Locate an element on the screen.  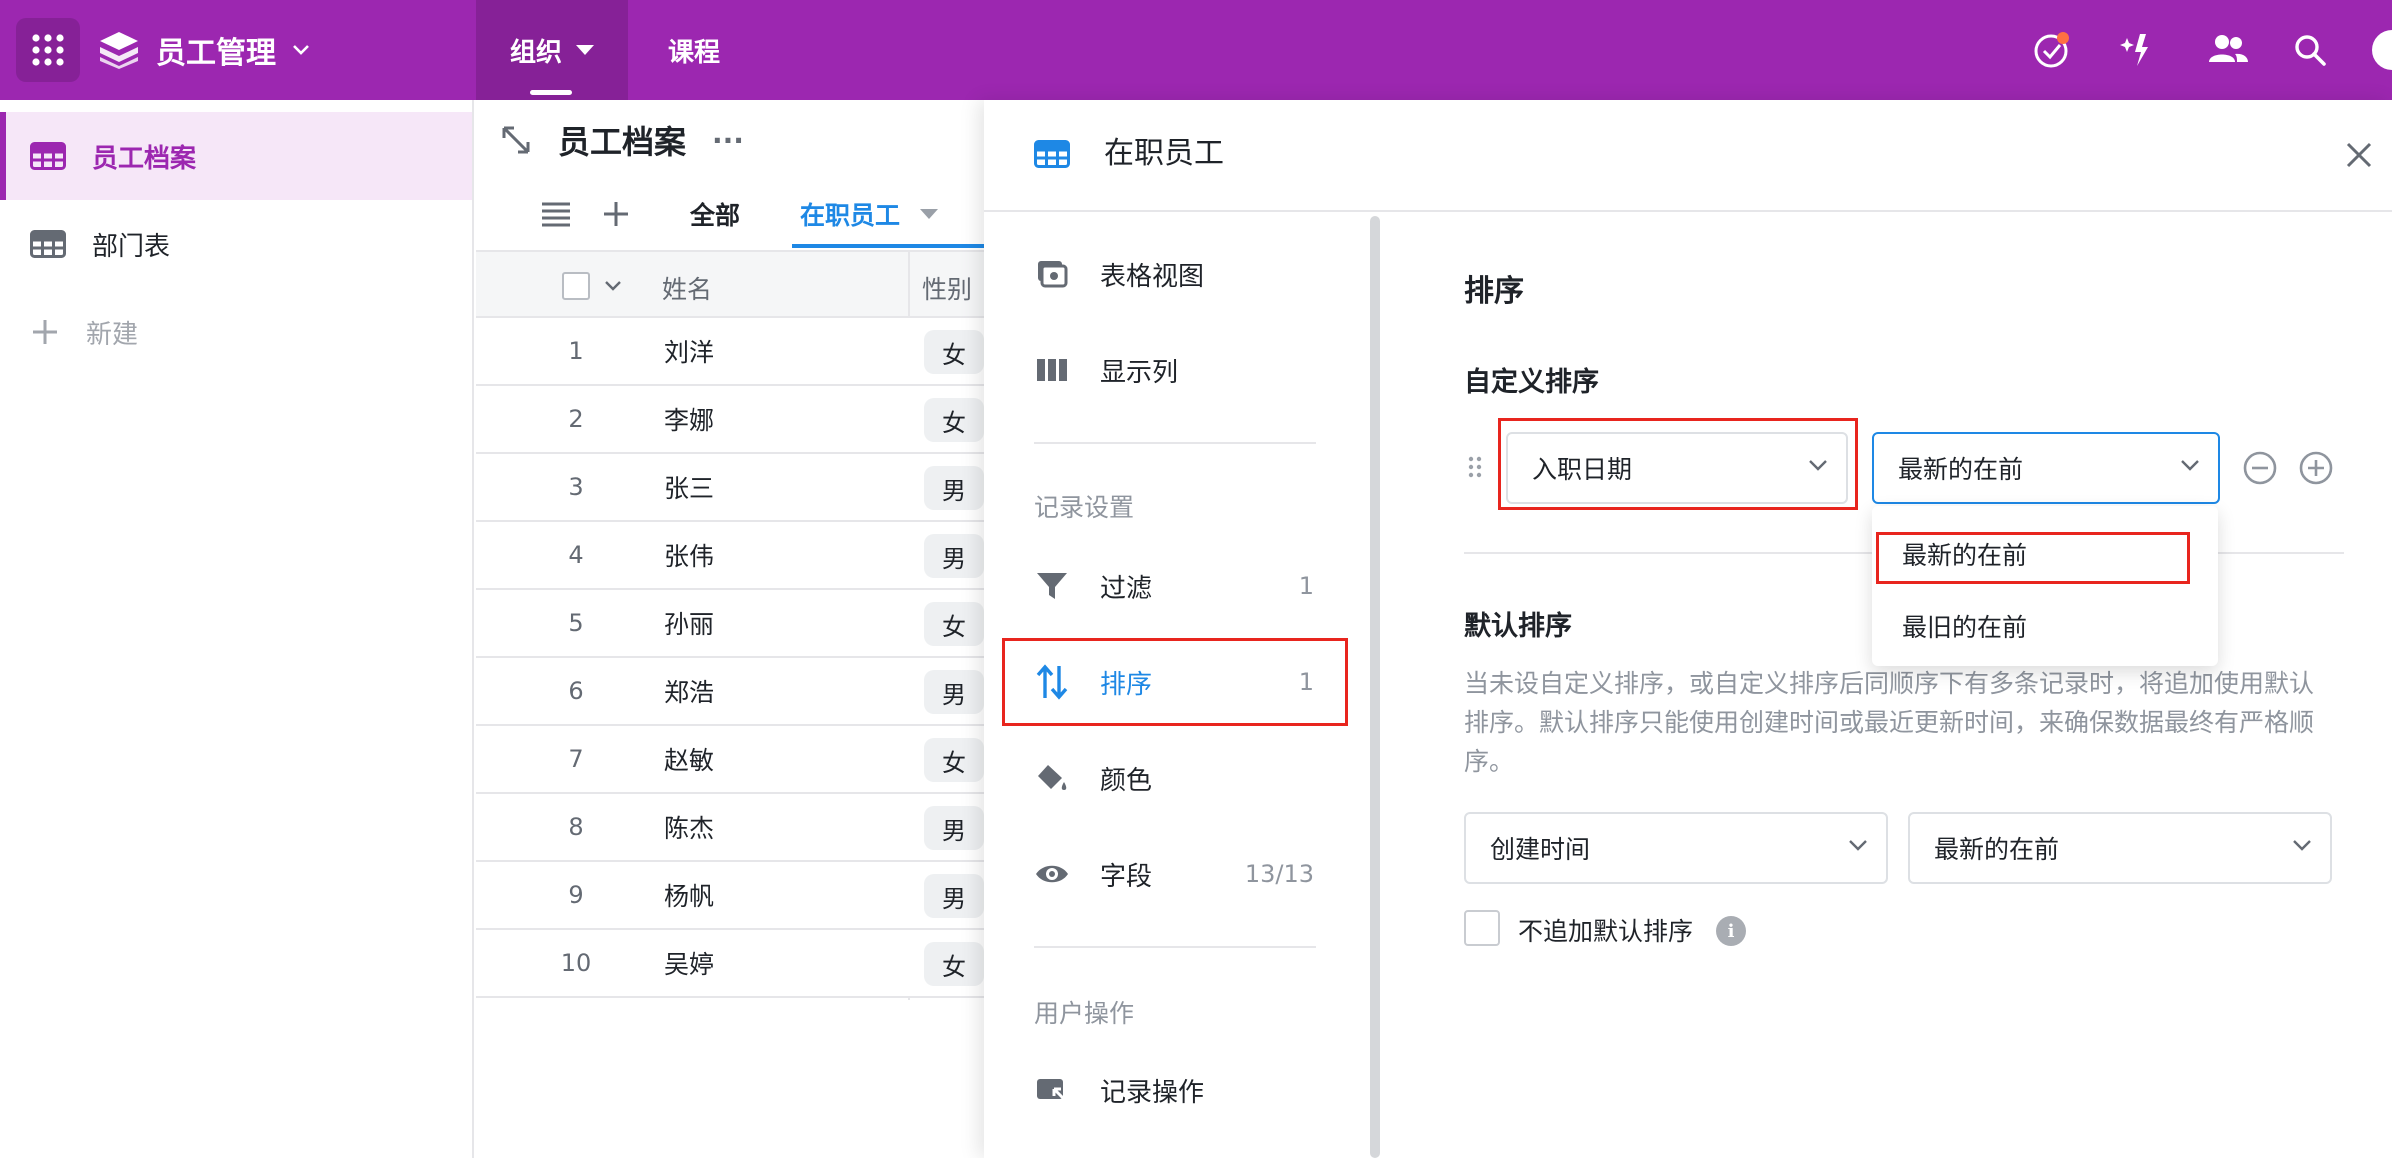
sort-field-highlight-box is located at coordinates (1678, 464).